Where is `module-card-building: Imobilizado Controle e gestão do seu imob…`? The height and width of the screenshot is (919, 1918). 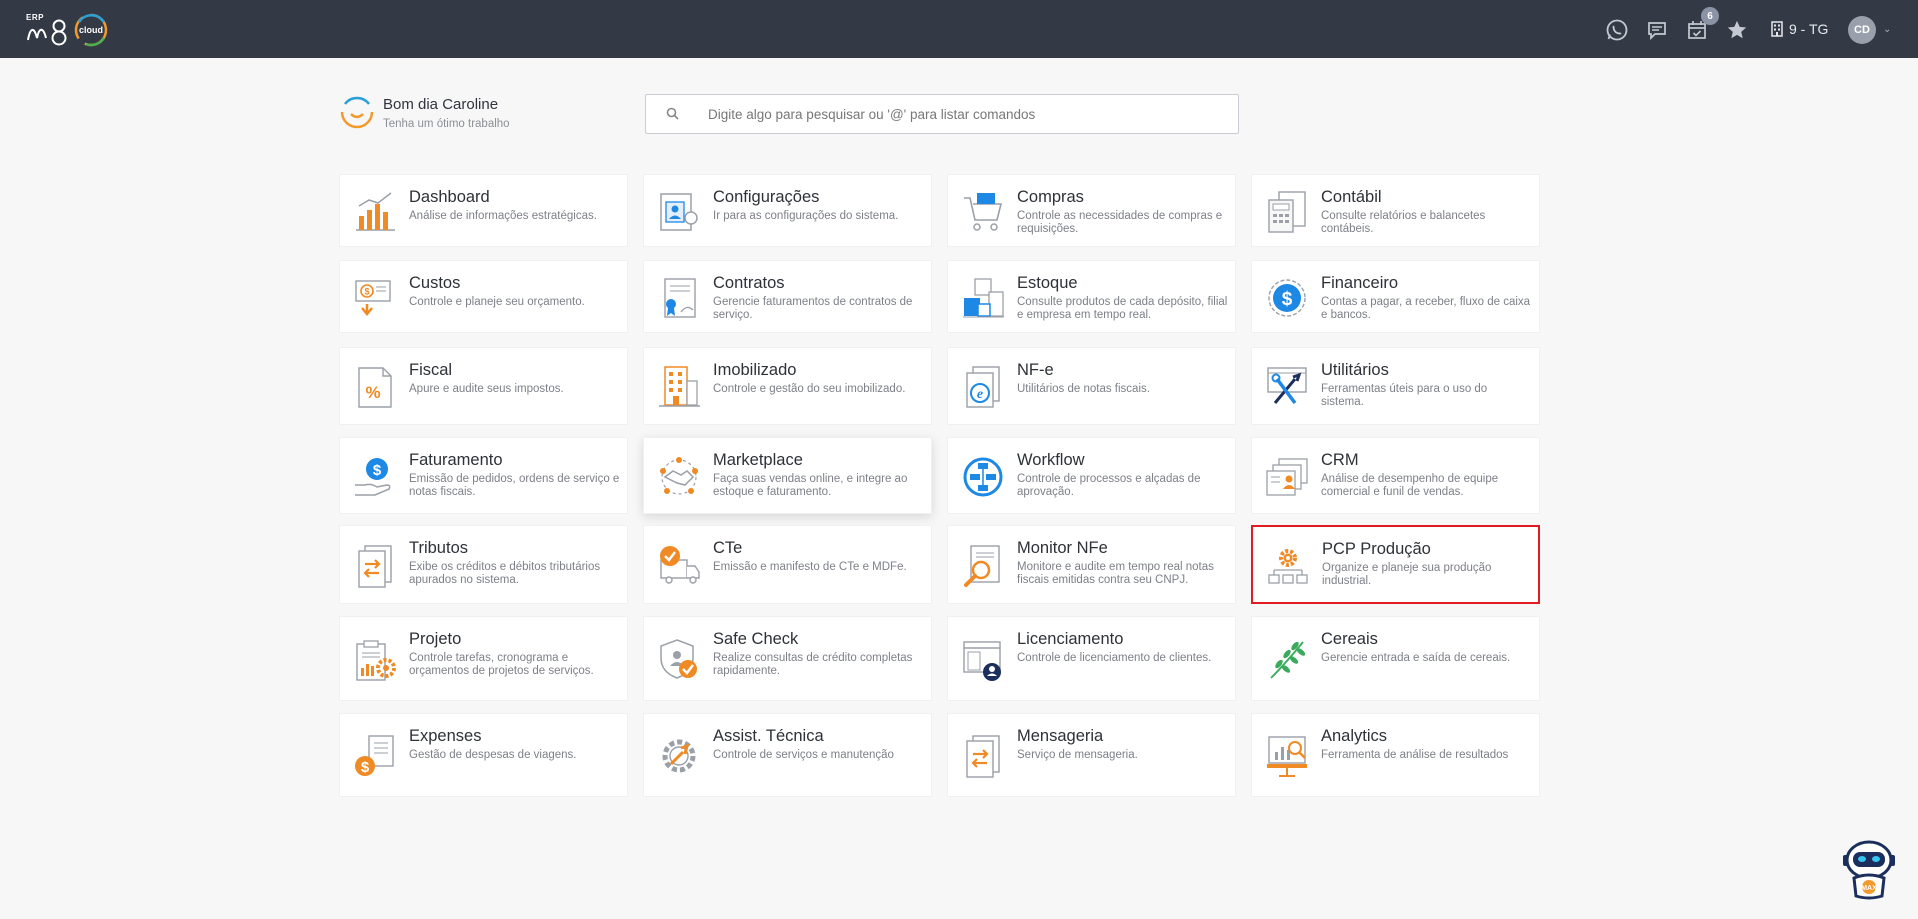 module-card-building: Imobilizado Controle e gestão do seu imob… is located at coordinates (787, 386).